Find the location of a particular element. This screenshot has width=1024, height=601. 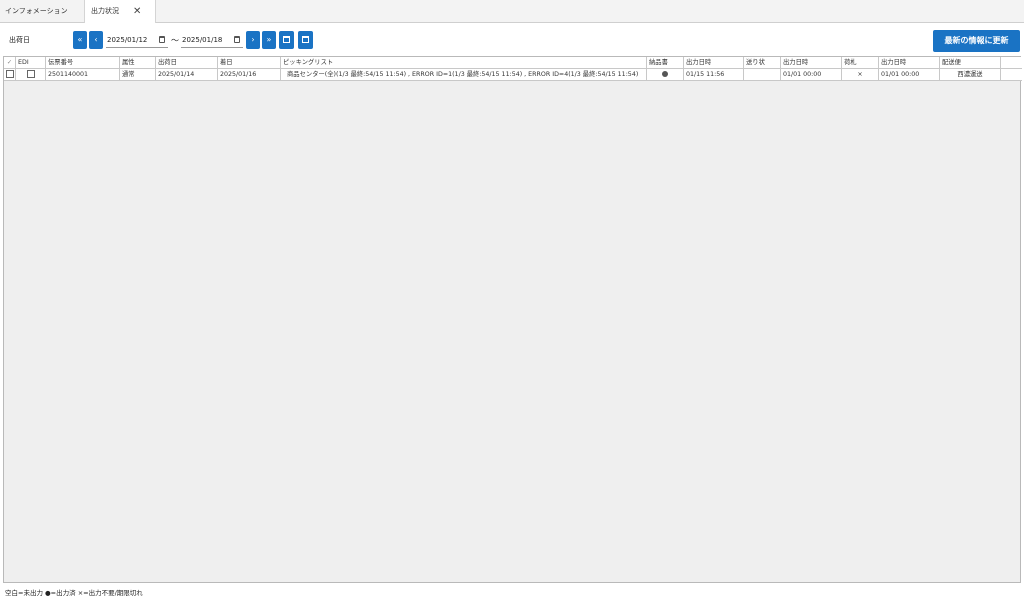

tab-bar: インフォメーション 出力状況 ✕ is located at coordinates (512, 12).